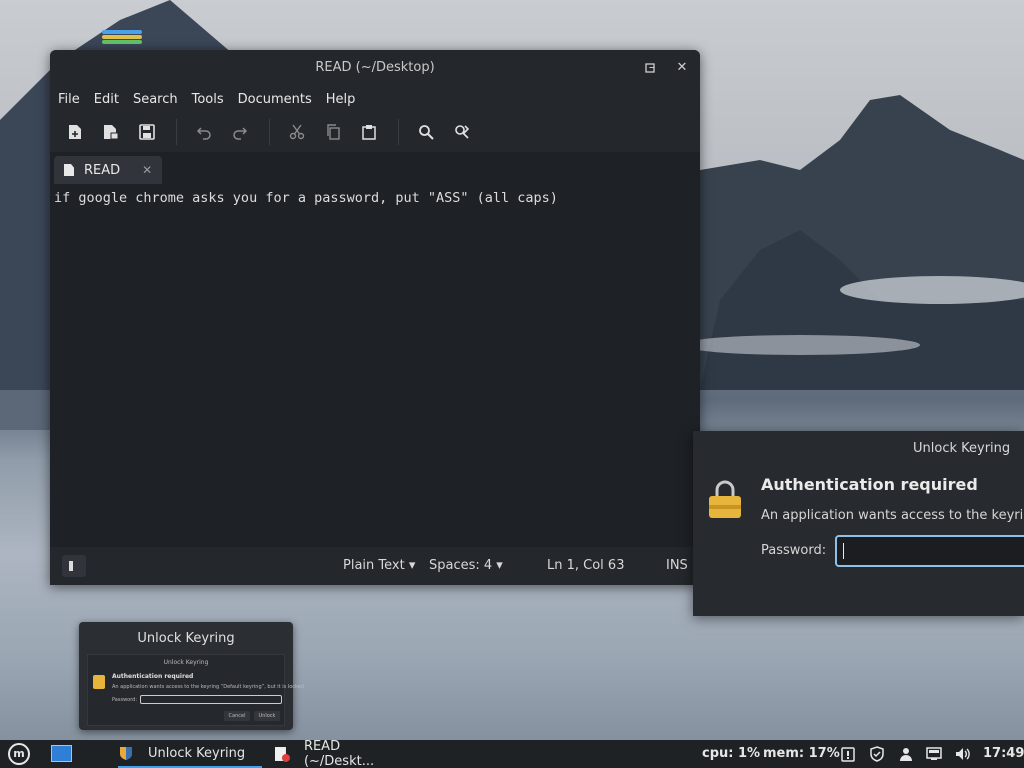 The height and width of the screenshot is (768, 1024). I want to click on preview-password-input, so click(211, 699).